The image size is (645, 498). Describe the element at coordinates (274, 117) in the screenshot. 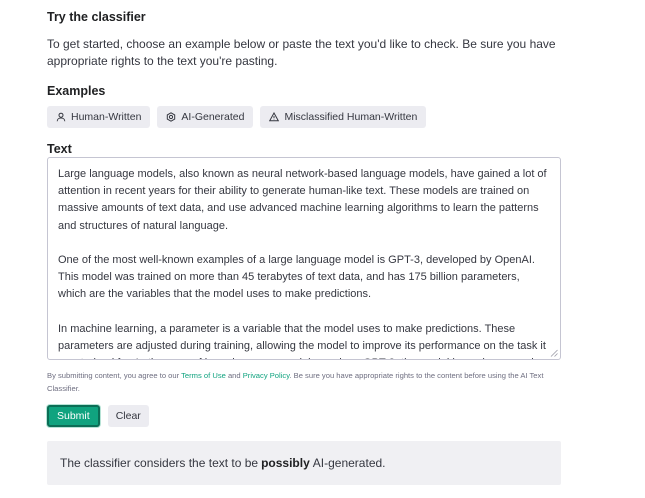

I see `warning-icon` at that location.